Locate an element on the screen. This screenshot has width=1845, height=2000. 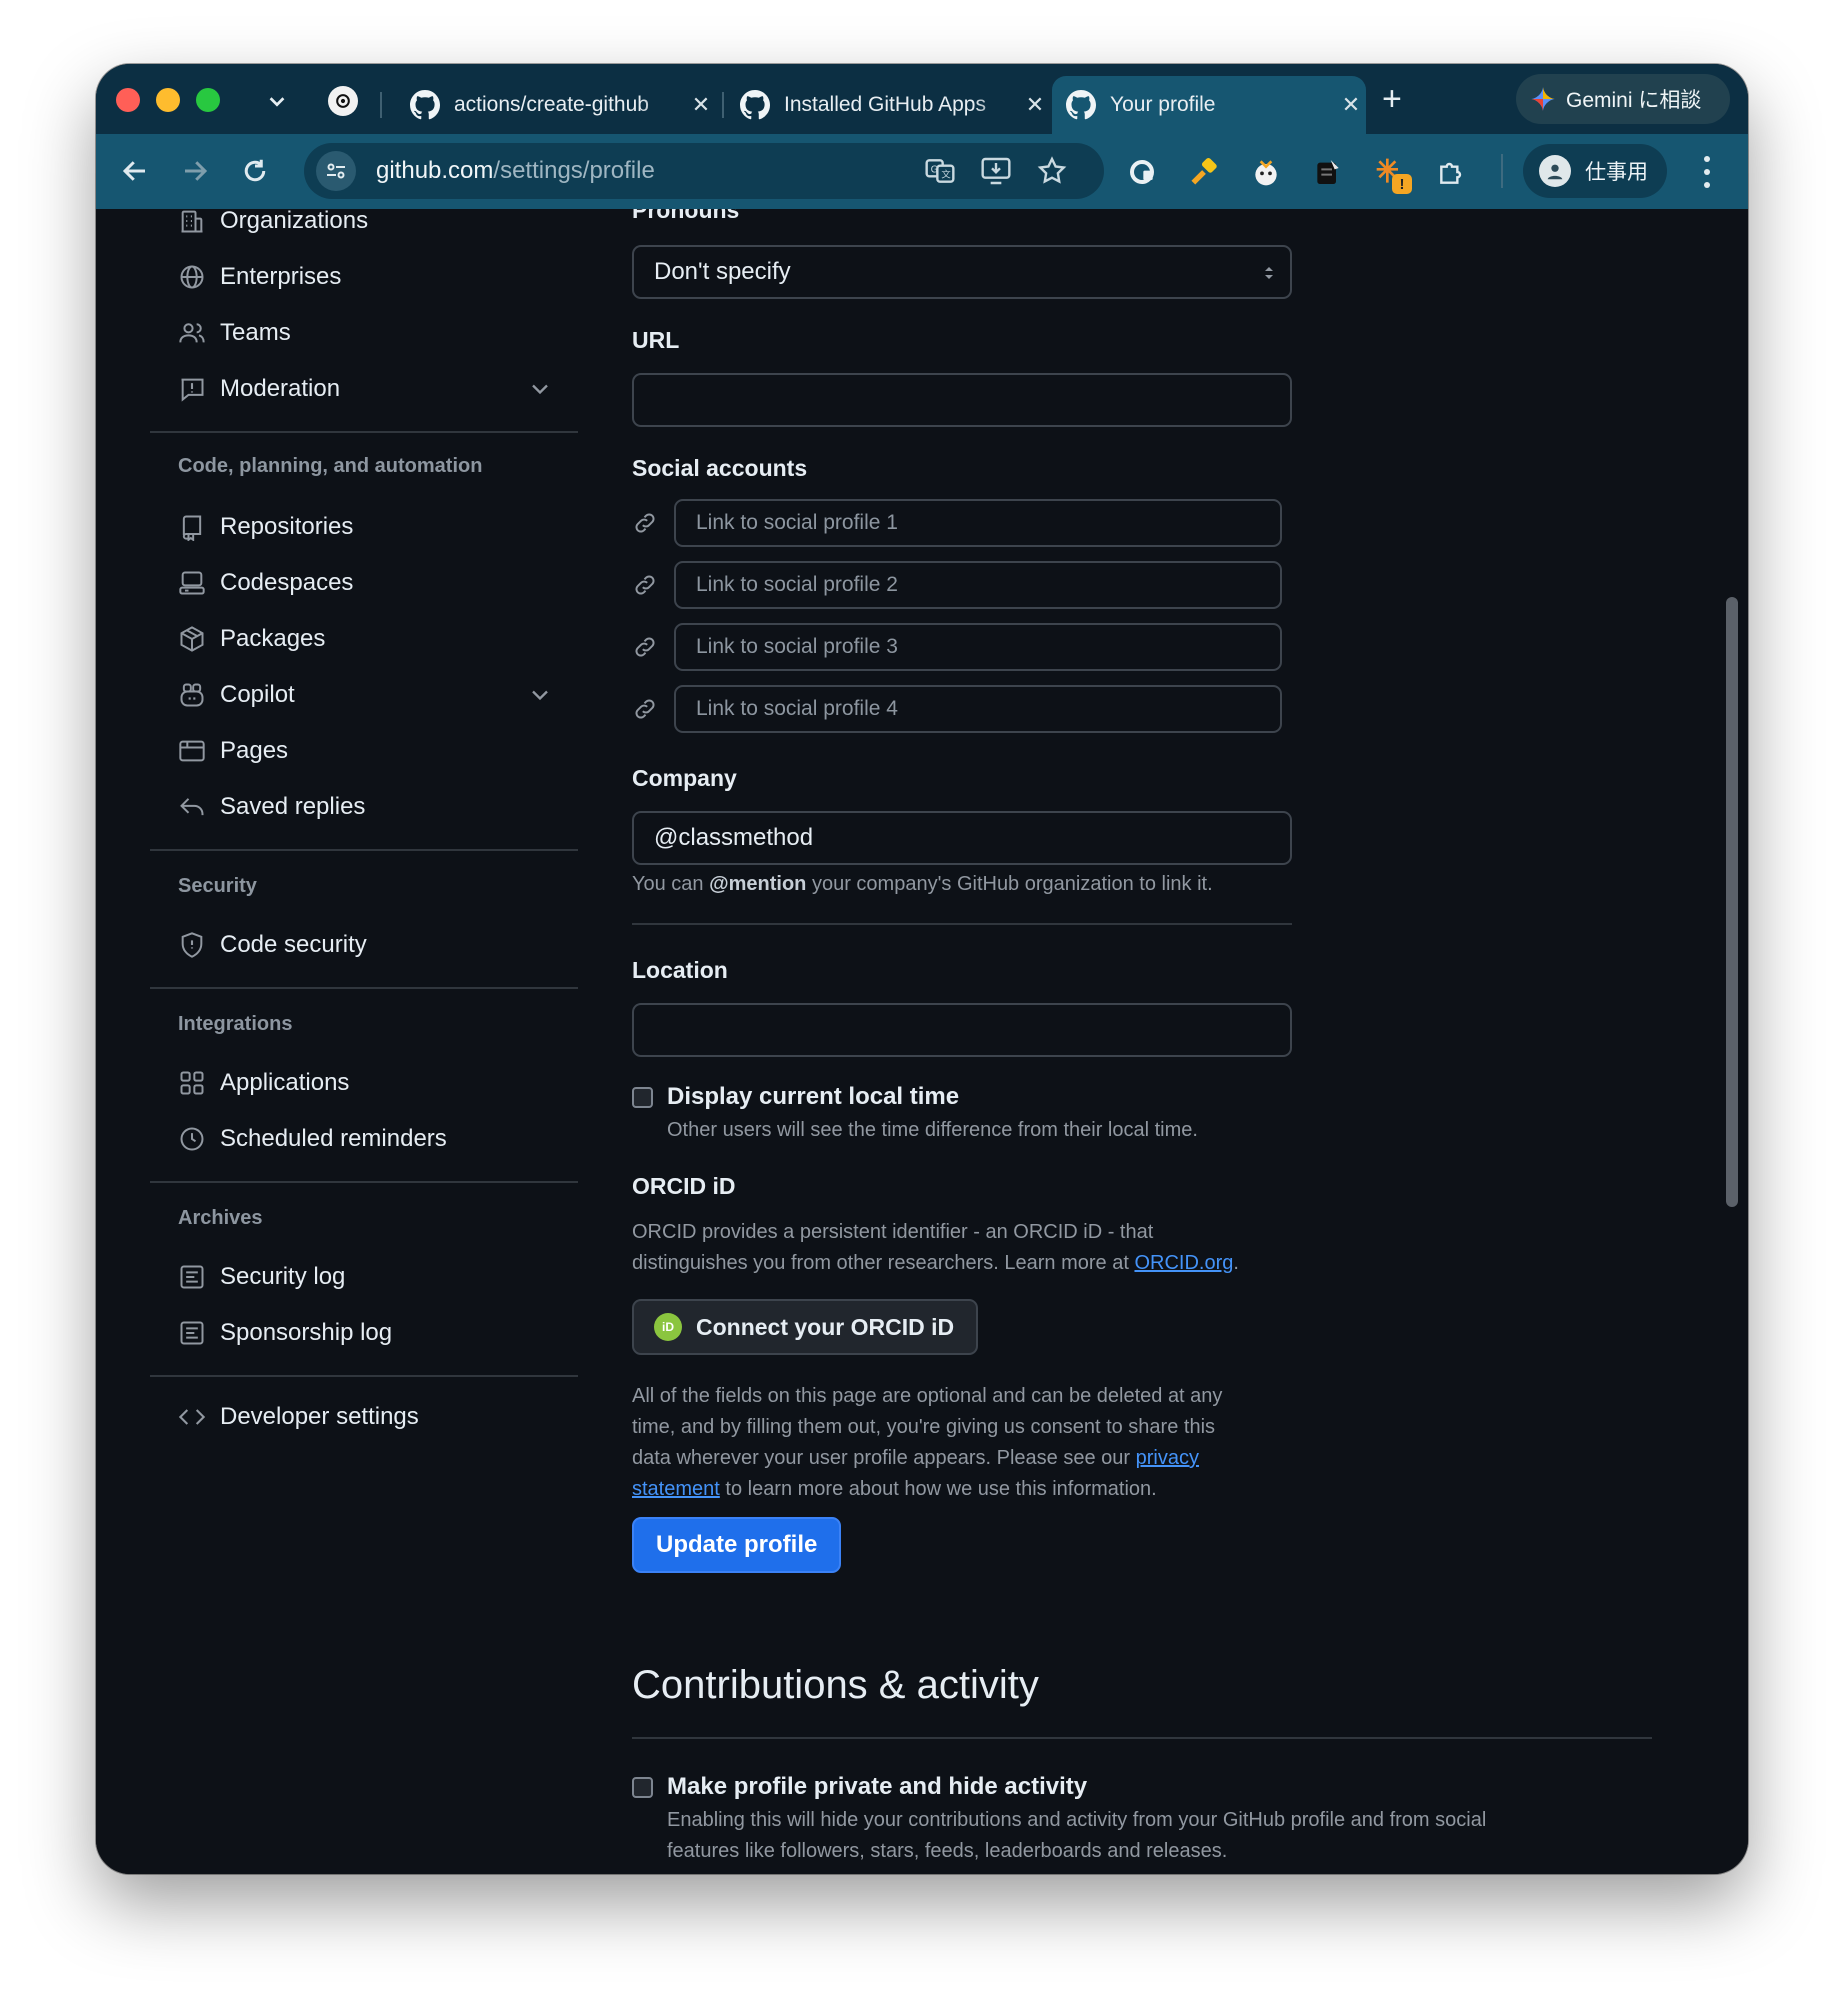
social-profile-input: Link to social profile 4 is located at coordinates (978, 709).